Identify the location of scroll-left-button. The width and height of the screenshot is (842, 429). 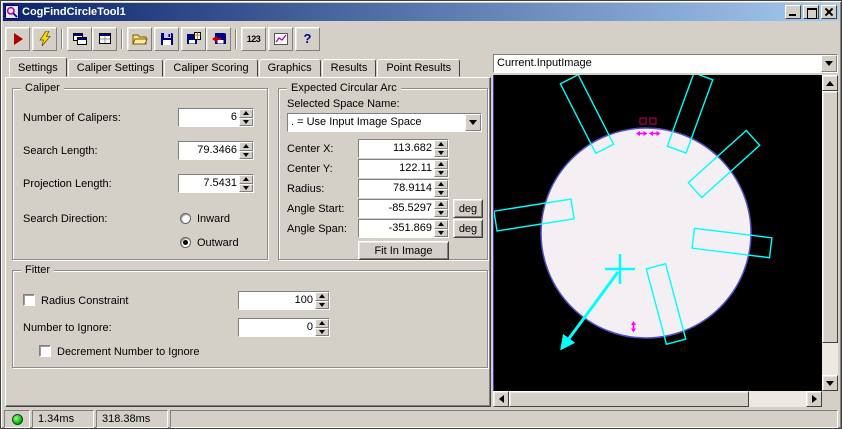
(501, 399).